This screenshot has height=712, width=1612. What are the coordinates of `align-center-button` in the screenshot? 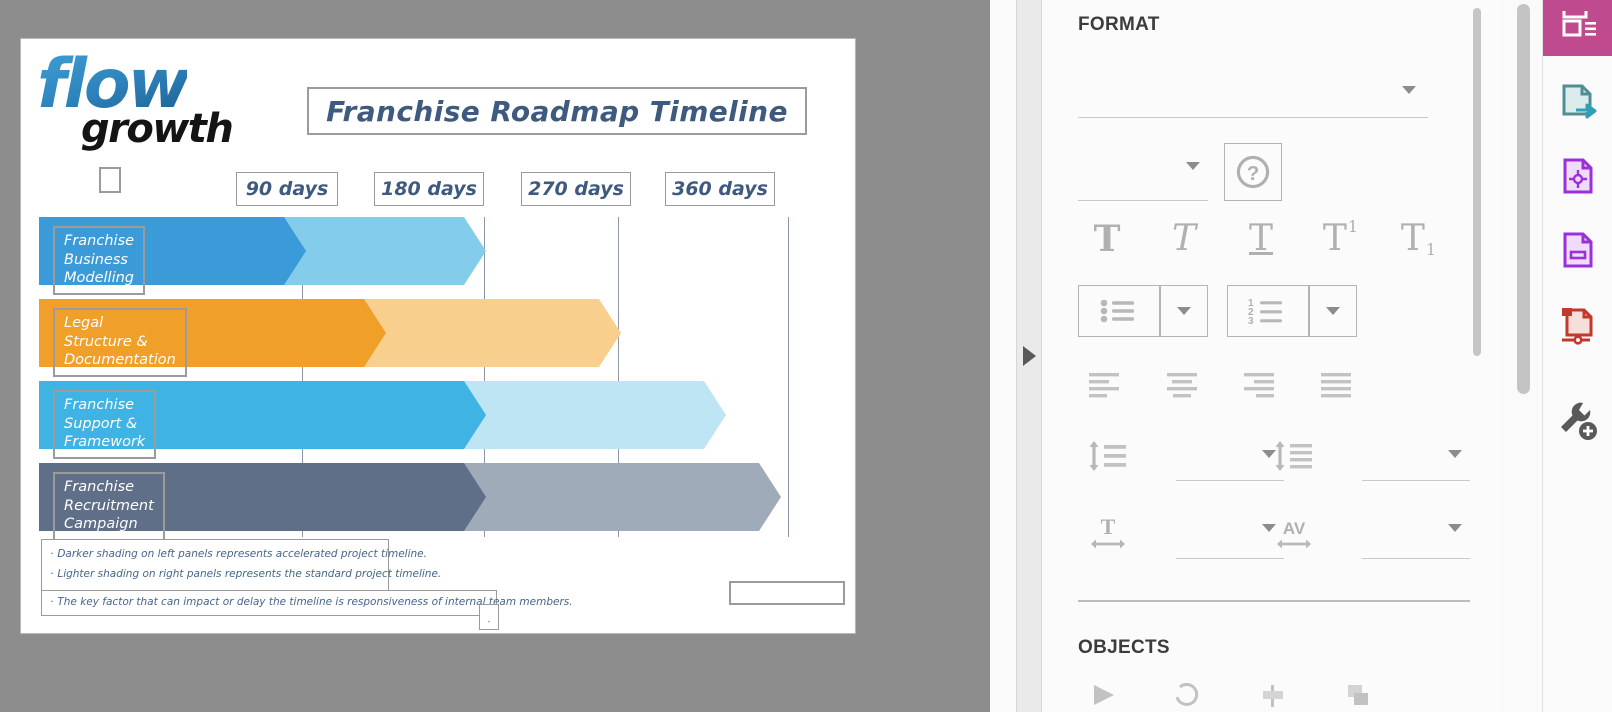 It's located at (1184, 384).